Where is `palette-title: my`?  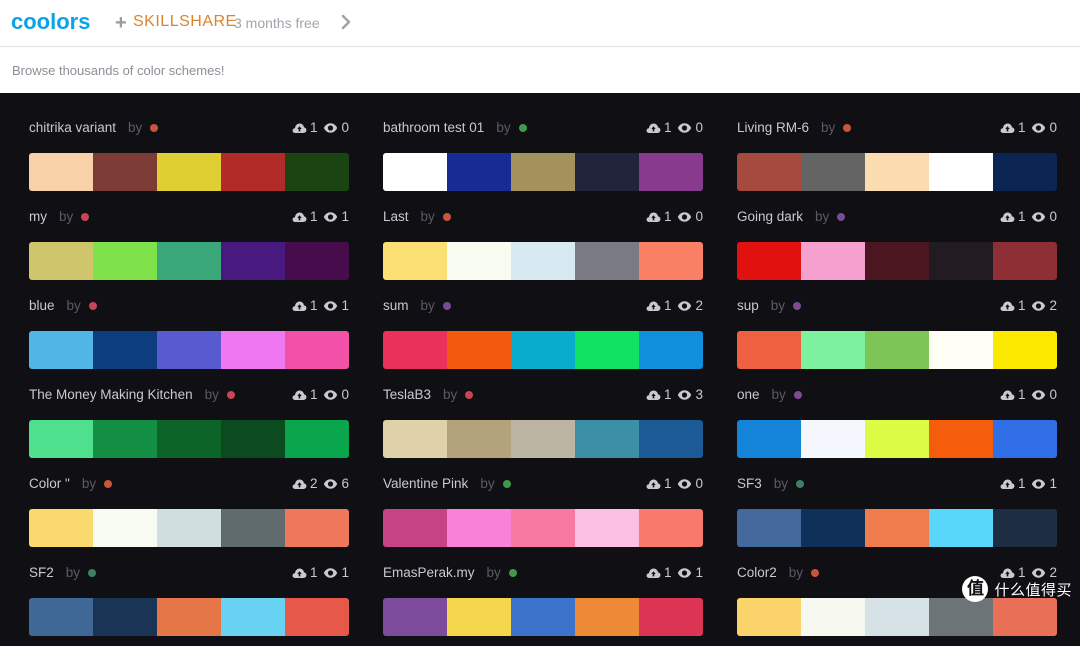
palette-title: my is located at coordinates (38, 216).